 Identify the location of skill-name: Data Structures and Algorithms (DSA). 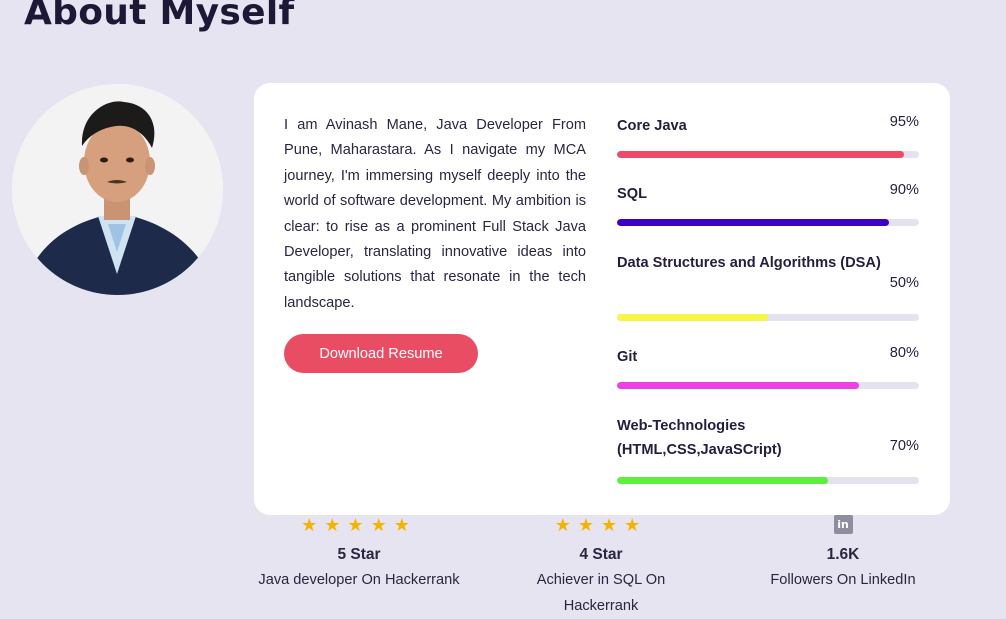
(749, 263).